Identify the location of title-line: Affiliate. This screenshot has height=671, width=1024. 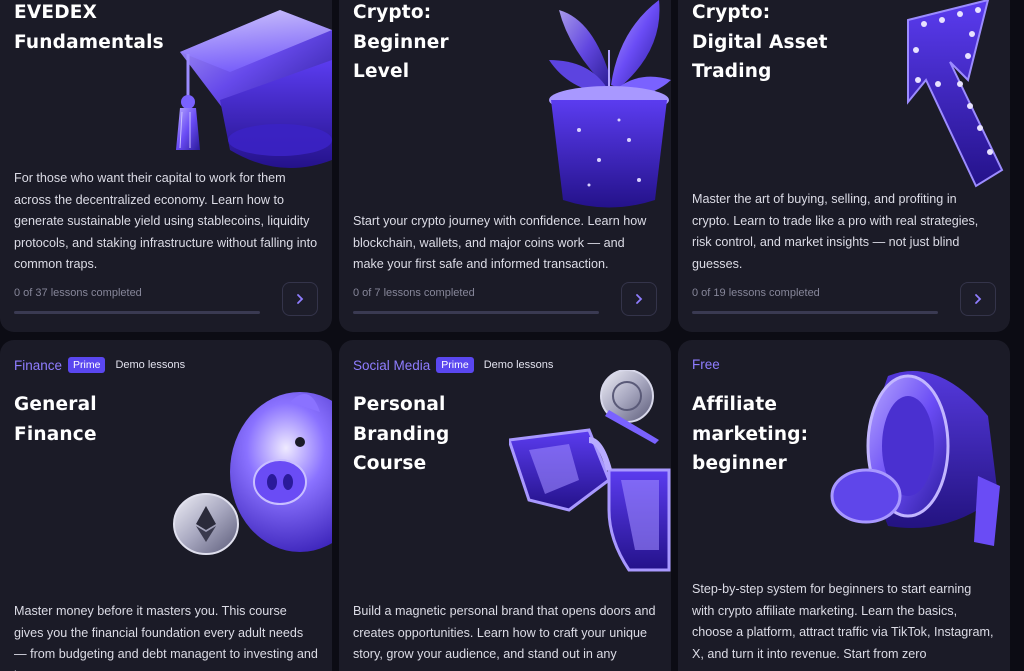
(735, 404).